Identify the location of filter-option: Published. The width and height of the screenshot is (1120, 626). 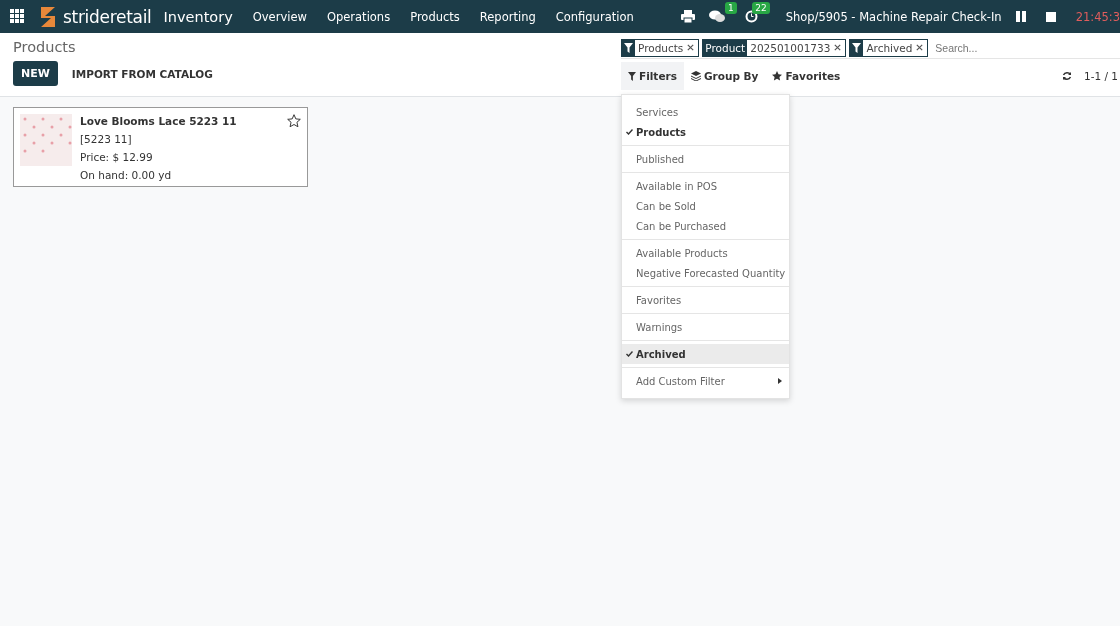
(705, 159).